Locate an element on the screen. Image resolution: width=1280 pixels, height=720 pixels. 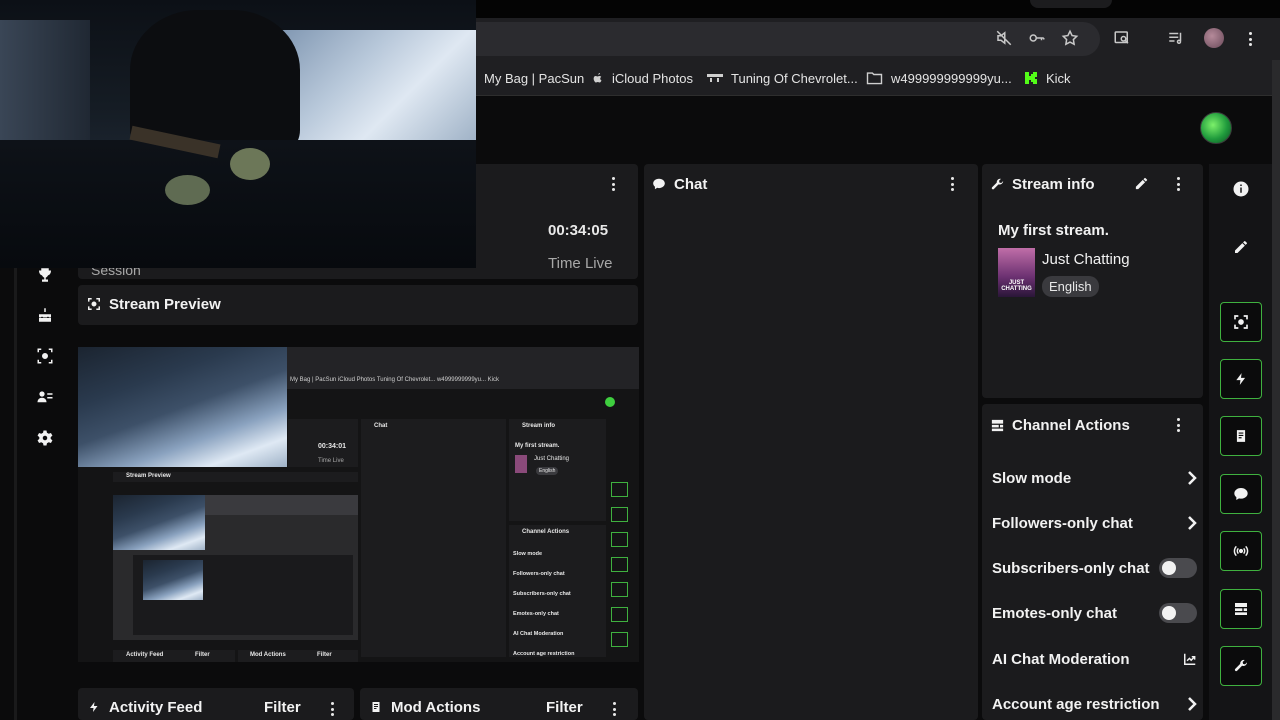
chat-menu is located at coordinates (952, 184).